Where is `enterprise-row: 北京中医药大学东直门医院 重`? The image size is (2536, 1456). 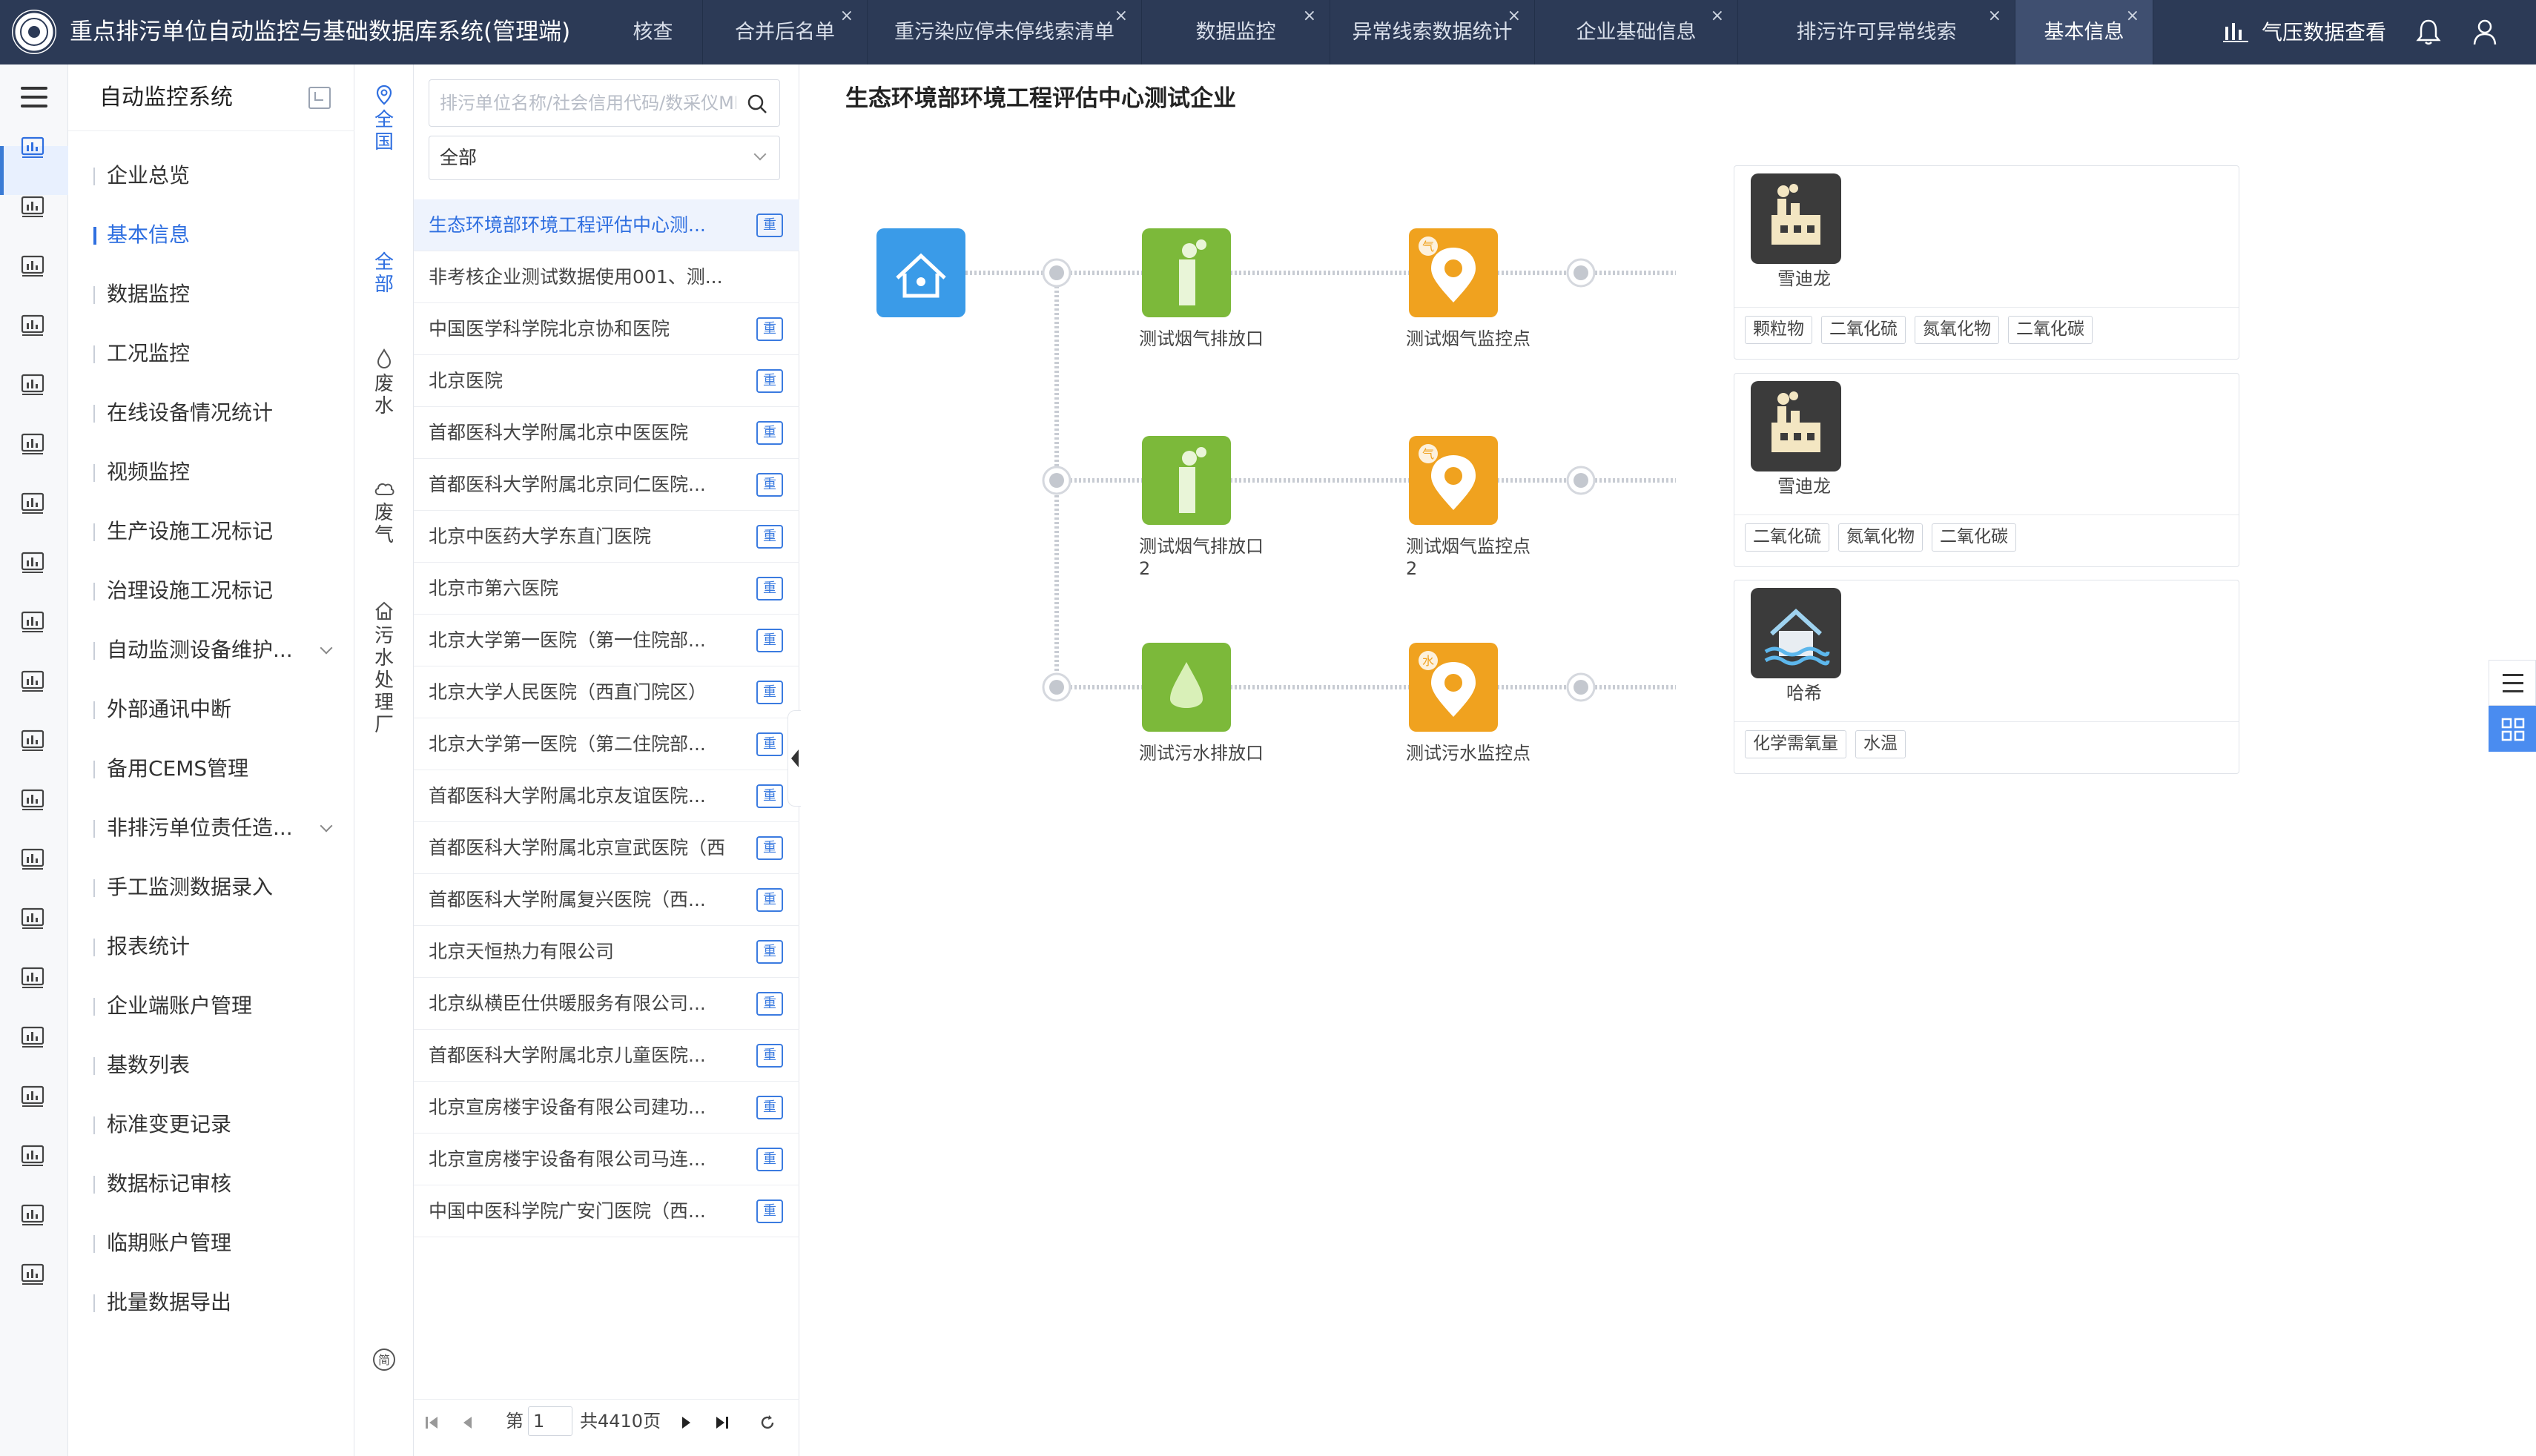
enterprise-row: 北京中医药大学东直门医院 重 is located at coordinates (607, 537).